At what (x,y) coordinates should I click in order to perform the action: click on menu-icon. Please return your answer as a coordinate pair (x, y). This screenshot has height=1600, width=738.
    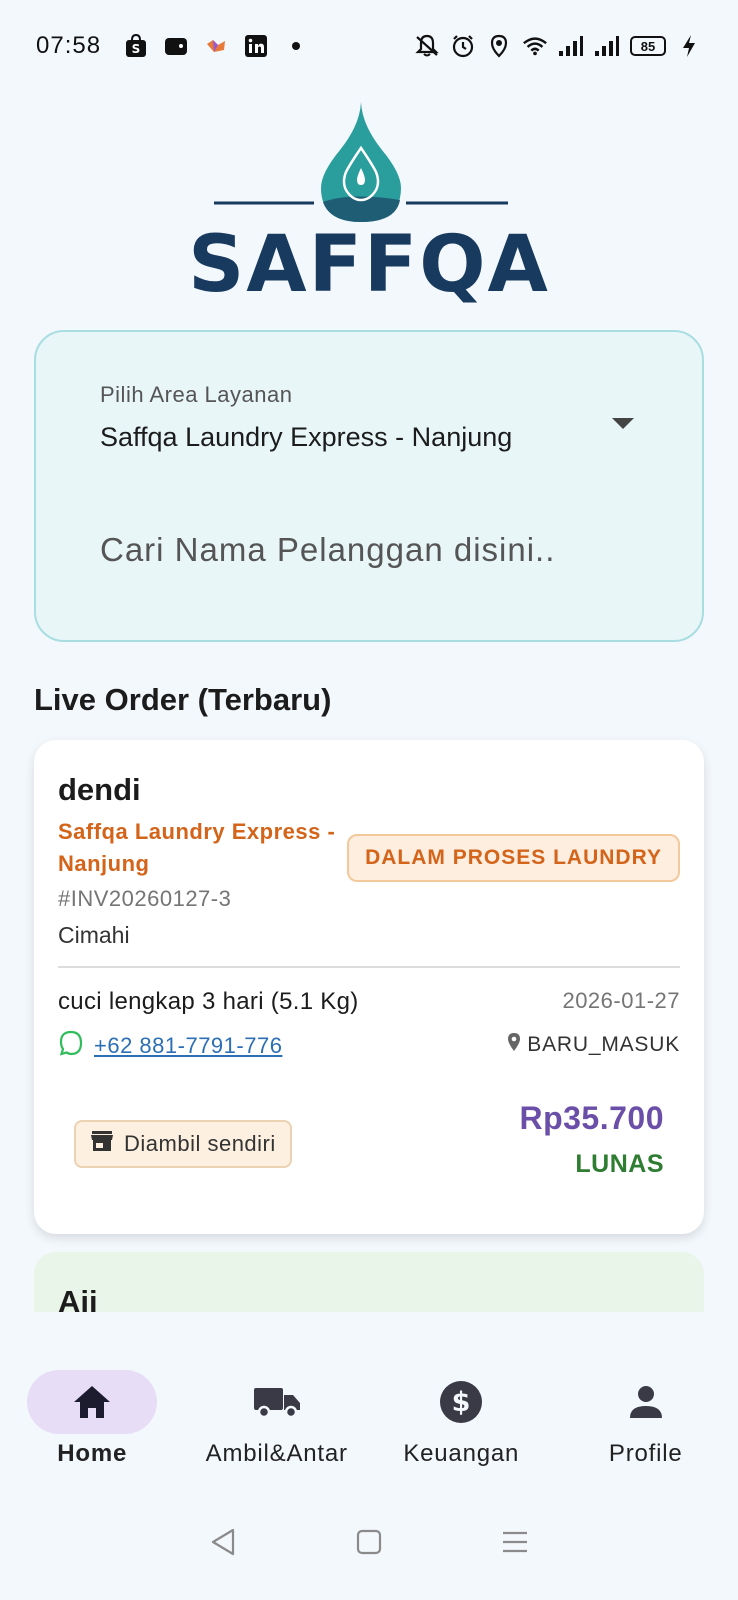
    Looking at the image, I should click on (515, 1542).